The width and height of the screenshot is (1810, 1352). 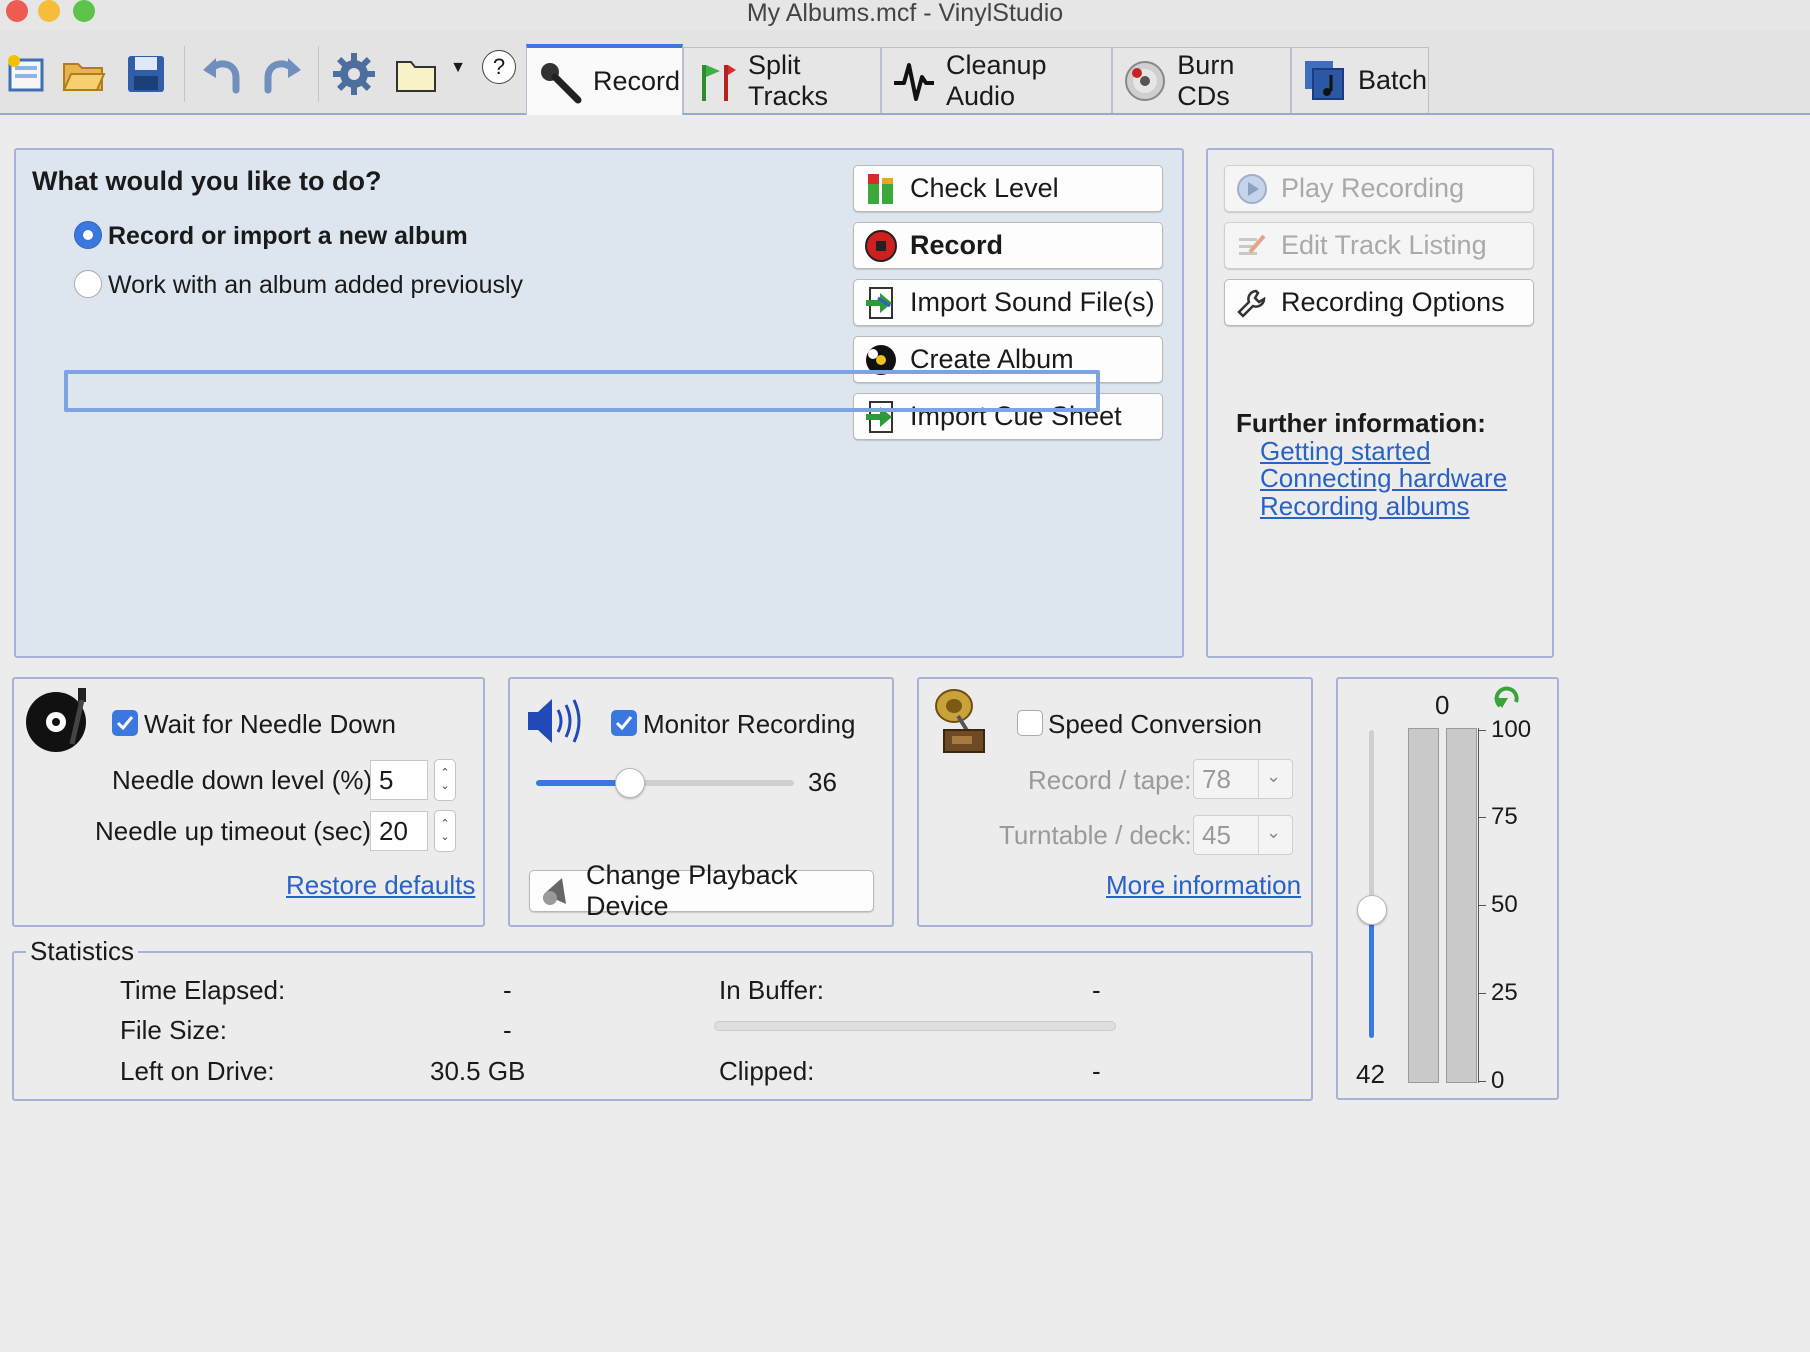 What do you see at coordinates (624, 723) in the screenshot?
I see `monitor-recording-checkbox` at bounding box center [624, 723].